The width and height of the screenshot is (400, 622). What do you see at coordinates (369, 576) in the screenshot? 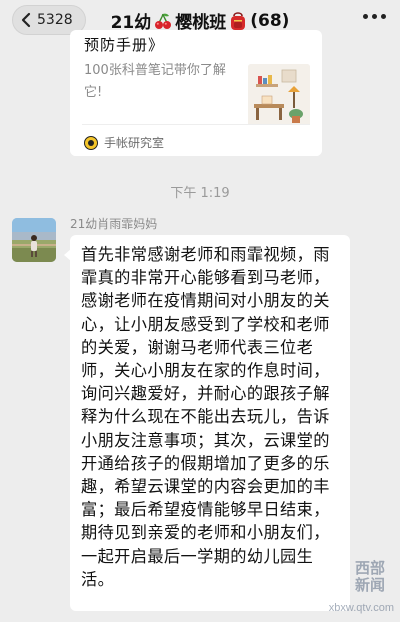
I see `watermark-brand: 西部新闻` at bounding box center [369, 576].